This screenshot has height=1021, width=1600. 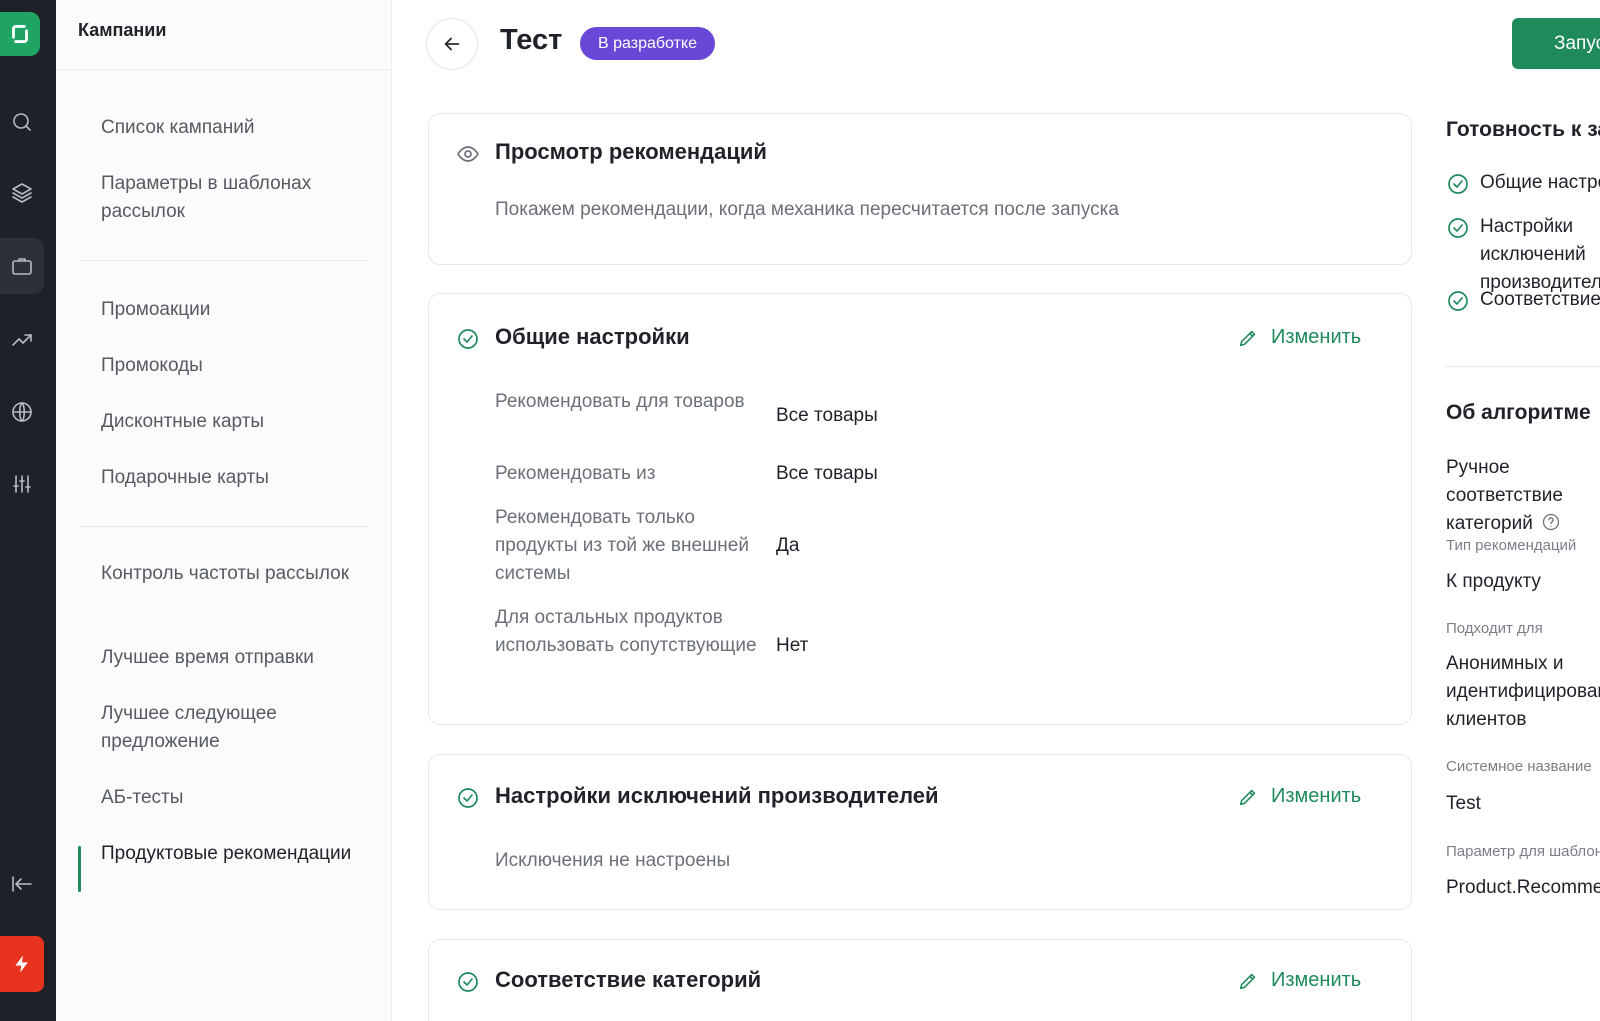 I want to click on field-label: Параметр для шаблона, so click(x=1523, y=851).